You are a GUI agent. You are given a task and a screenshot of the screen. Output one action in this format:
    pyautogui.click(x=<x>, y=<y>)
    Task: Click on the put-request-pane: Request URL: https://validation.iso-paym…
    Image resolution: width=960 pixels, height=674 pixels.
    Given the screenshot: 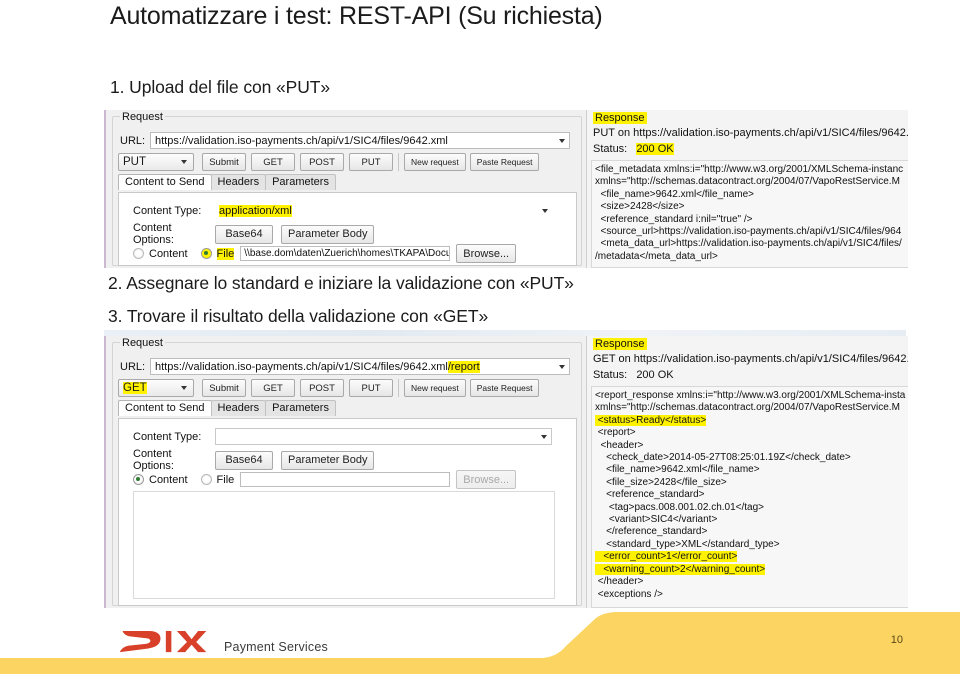 What is the action you would take?
    pyautogui.click(x=346, y=189)
    